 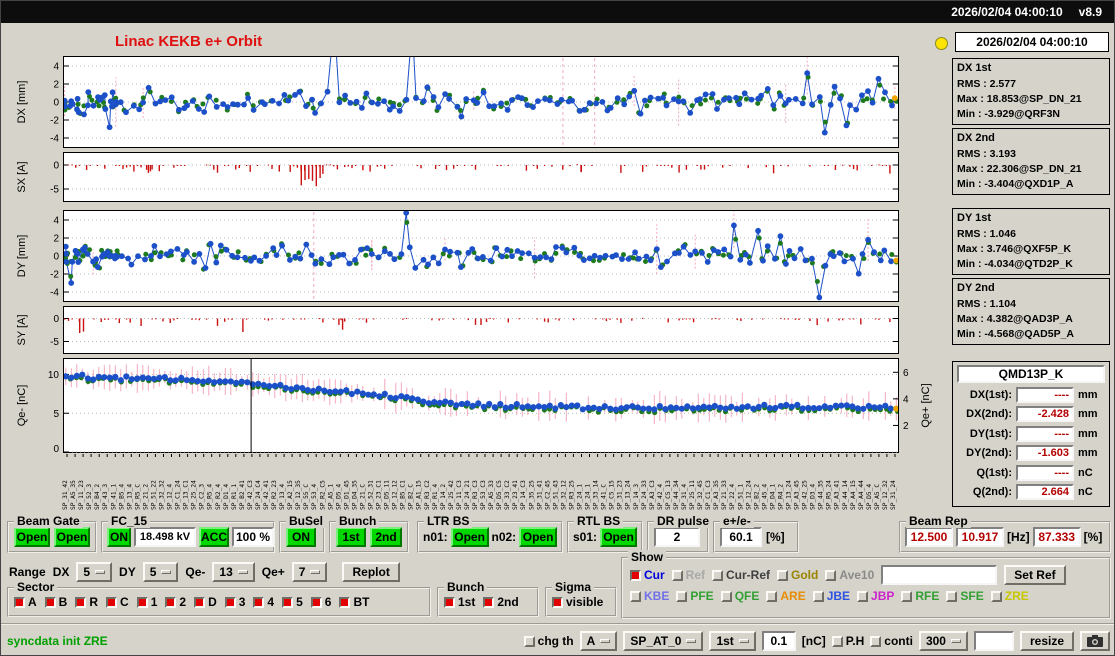 What do you see at coordinates (471, 256) in the screenshot?
I see `dy-orbit-plot: -4 -2 0 2 4 DY [mm]` at bounding box center [471, 256].